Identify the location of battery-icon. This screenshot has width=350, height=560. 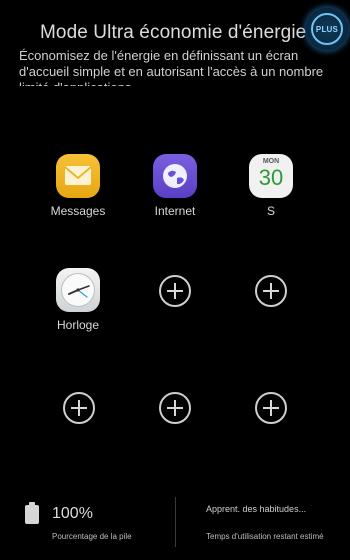
(32, 513).